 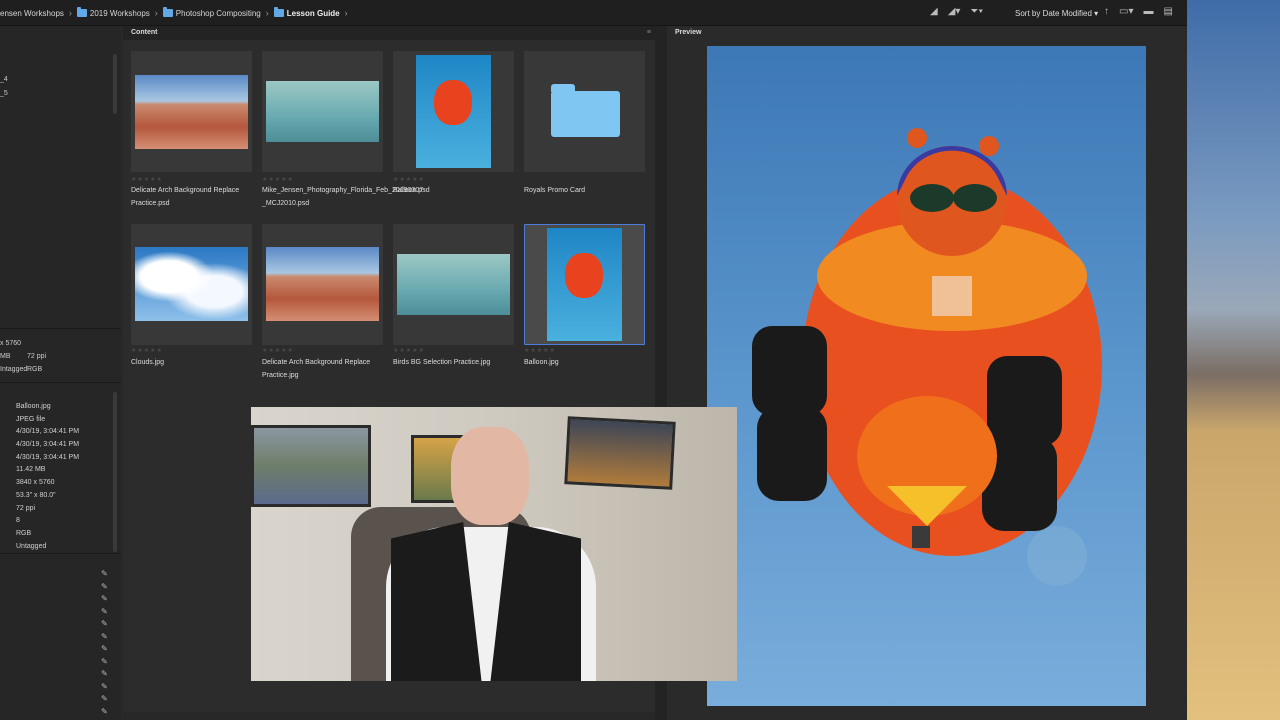 I want to click on balloon-basket, so click(x=921, y=537).